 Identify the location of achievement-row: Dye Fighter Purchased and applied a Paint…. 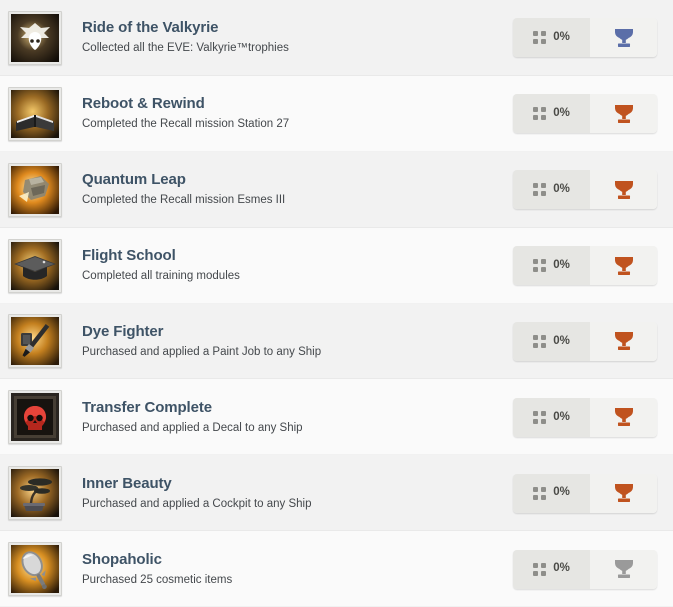
(336, 341).